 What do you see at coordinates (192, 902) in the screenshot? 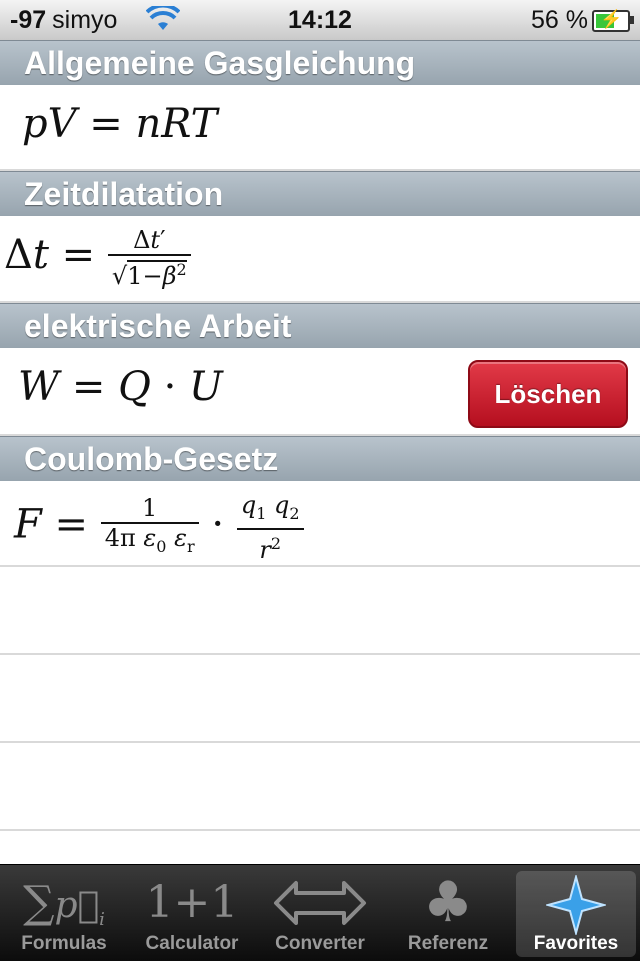
I see `one-plus-one-icon: 1+1` at bounding box center [192, 902].